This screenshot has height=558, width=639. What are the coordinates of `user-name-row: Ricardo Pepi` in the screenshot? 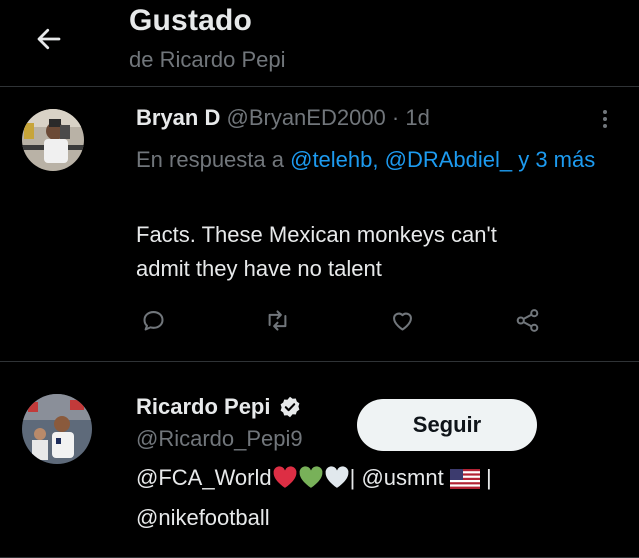 It's located at (219, 407).